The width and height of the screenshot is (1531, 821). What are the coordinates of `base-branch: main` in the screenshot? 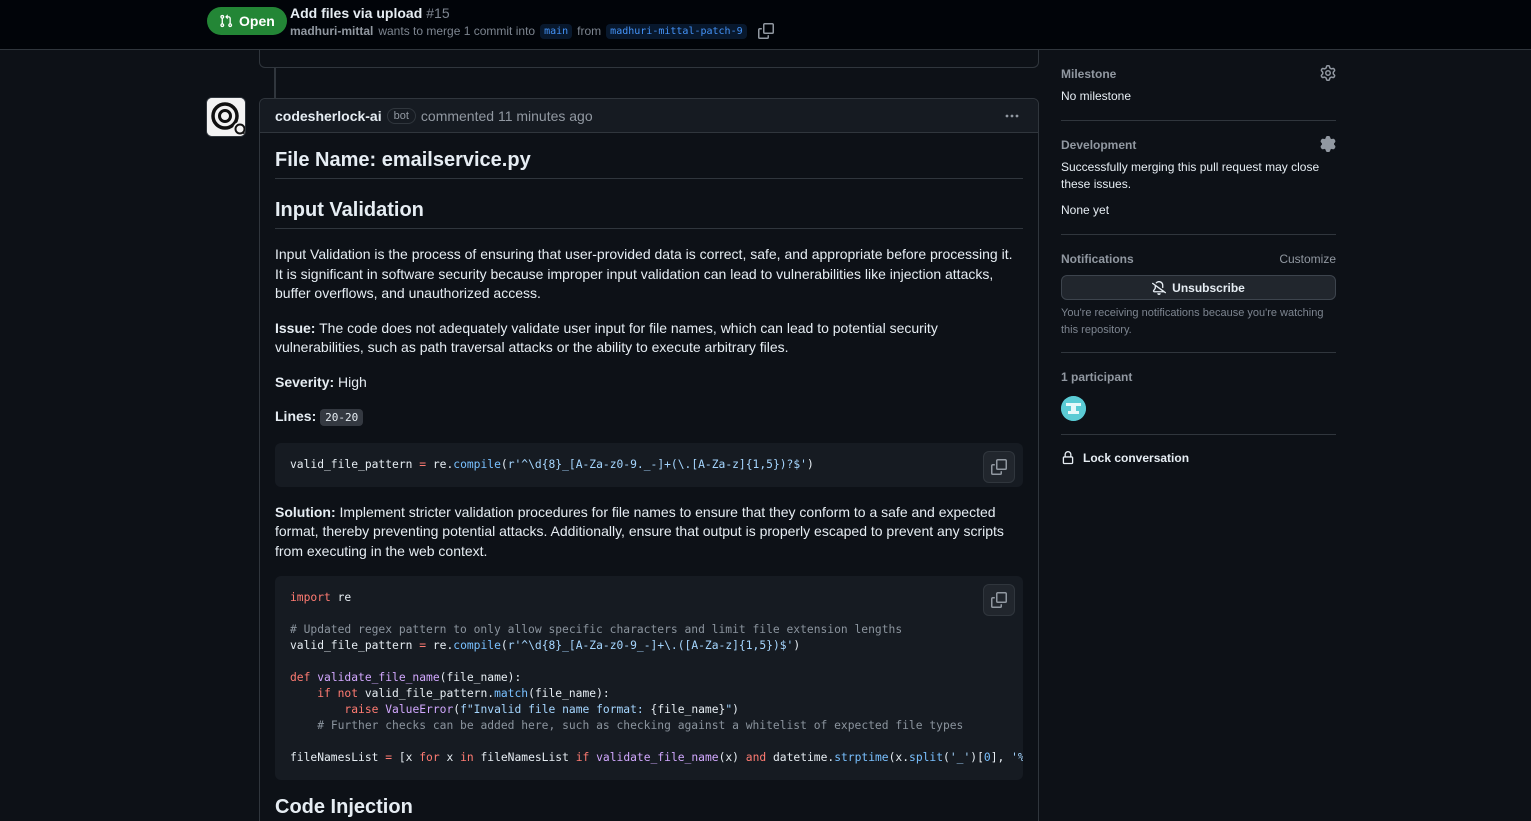 It's located at (556, 31).